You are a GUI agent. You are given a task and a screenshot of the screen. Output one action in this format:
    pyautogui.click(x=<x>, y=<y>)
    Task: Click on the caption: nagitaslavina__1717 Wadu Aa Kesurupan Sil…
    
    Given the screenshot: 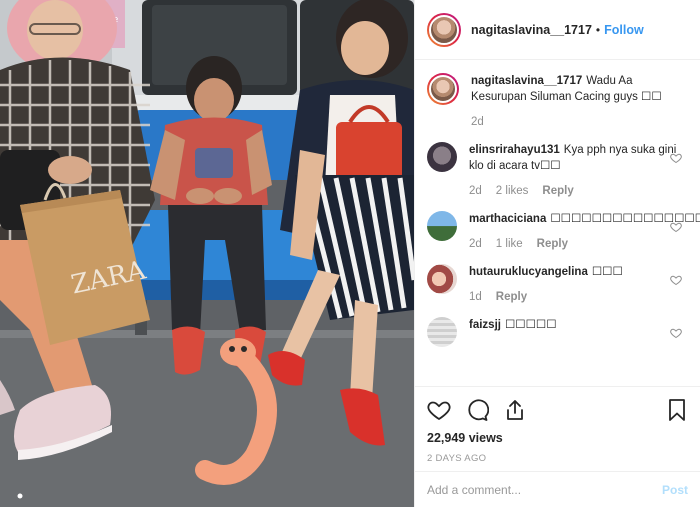 What is the action you would take?
    pyautogui.click(x=557, y=101)
    